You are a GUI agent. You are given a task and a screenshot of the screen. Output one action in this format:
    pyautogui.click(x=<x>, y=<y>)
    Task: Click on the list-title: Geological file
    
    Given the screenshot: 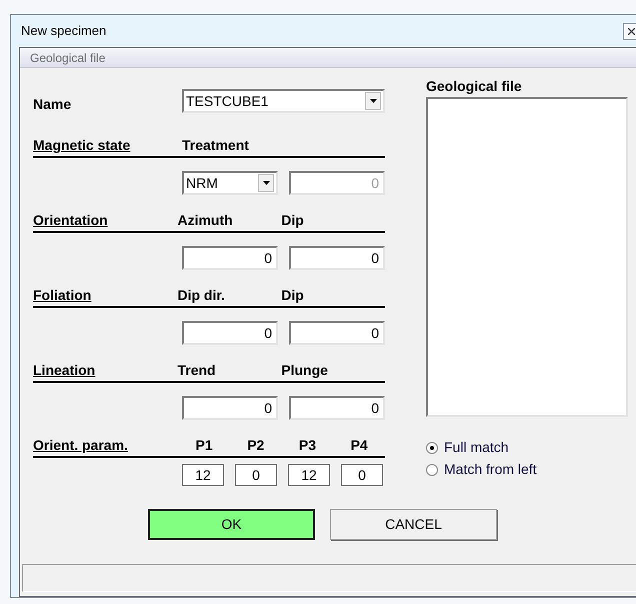 What is the action you would take?
    pyautogui.click(x=474, y=86)
    